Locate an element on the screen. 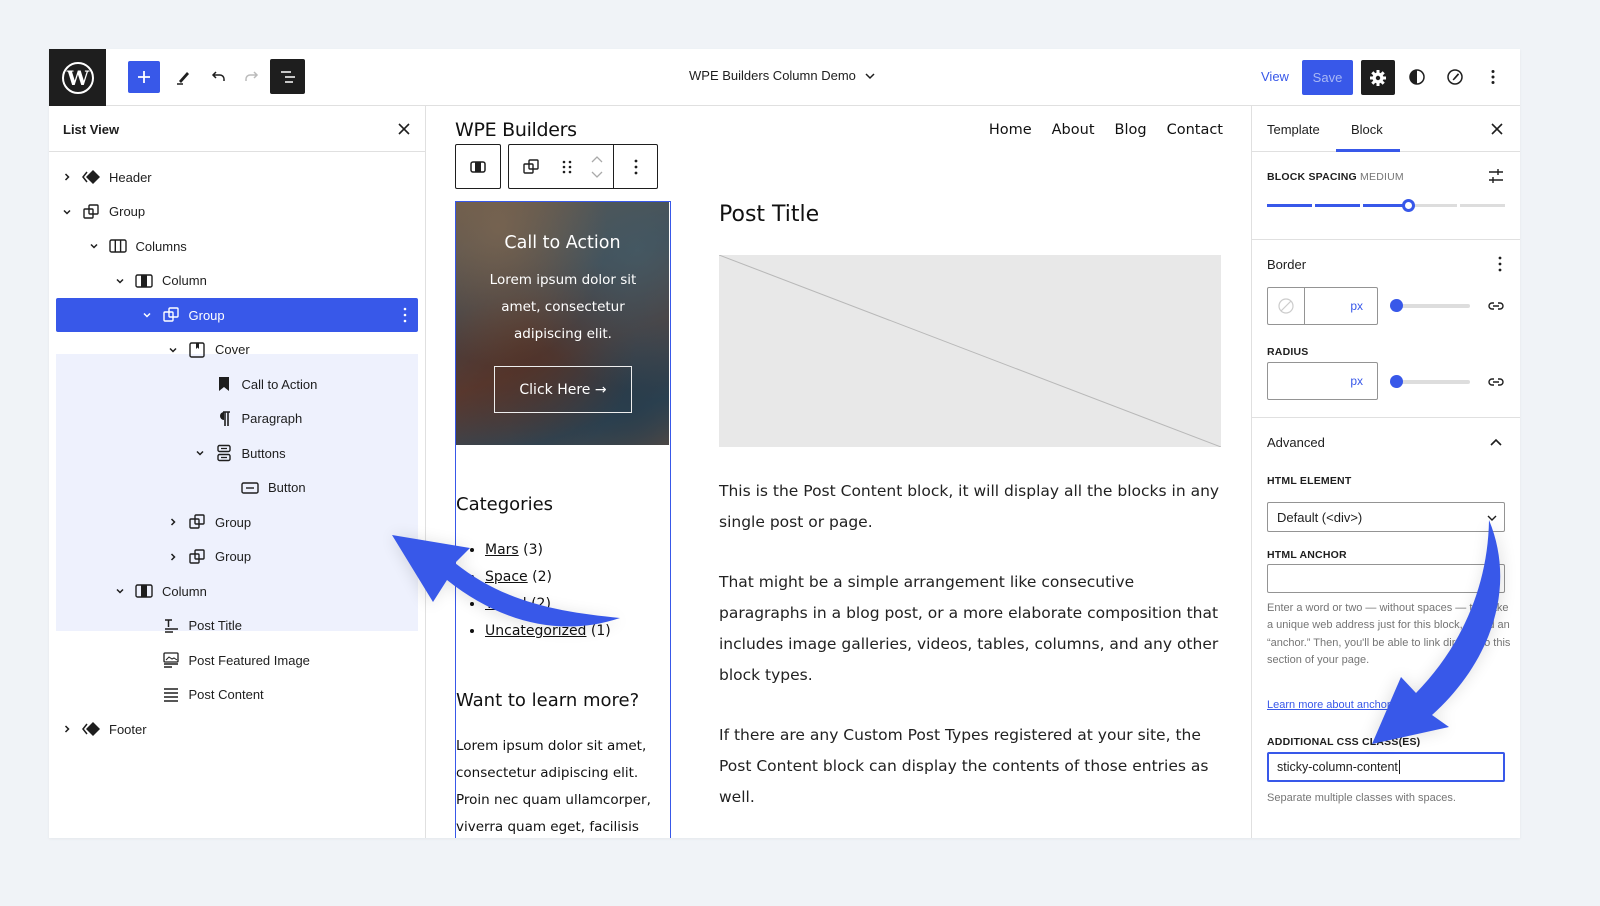 This screenshot has width=1600, height=906. list-view-item-label: Post Title is located at coordinates (215, 625).